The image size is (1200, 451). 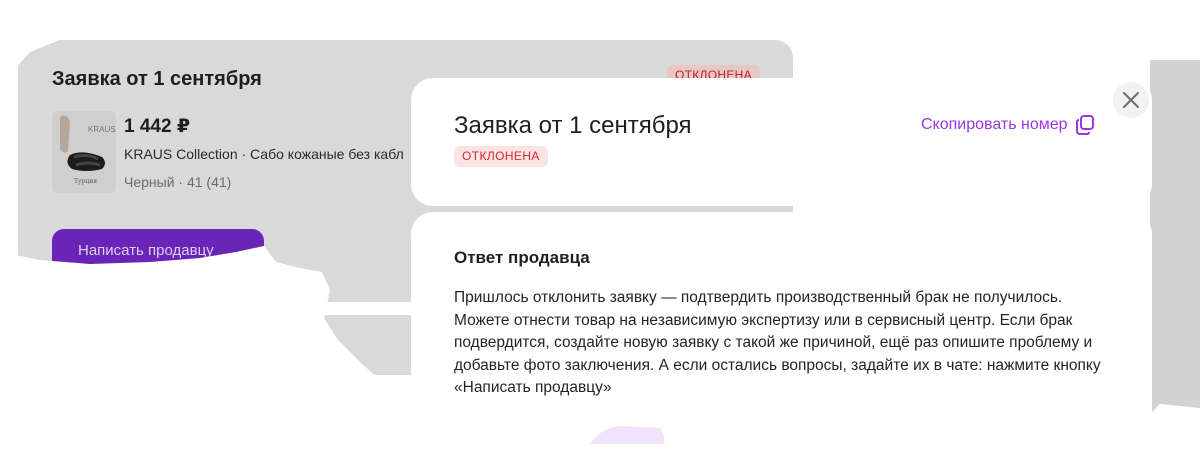 What do you see at coordinates (522, 257) in the screenshot?
I see `seller-answer-title: Ответ продавца` at bounding box center [522, 257].